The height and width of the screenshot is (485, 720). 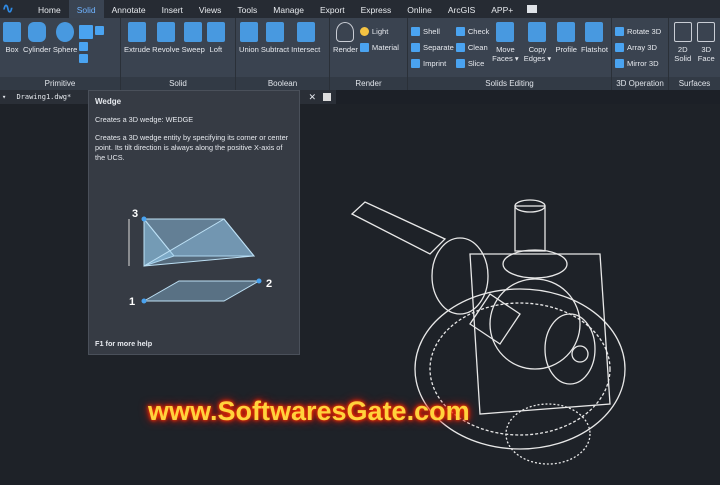 What do you see at coordinates (532, 9) in the screenshot?
I see `collapse-ribbon-button` at bounding box center [532, 9].